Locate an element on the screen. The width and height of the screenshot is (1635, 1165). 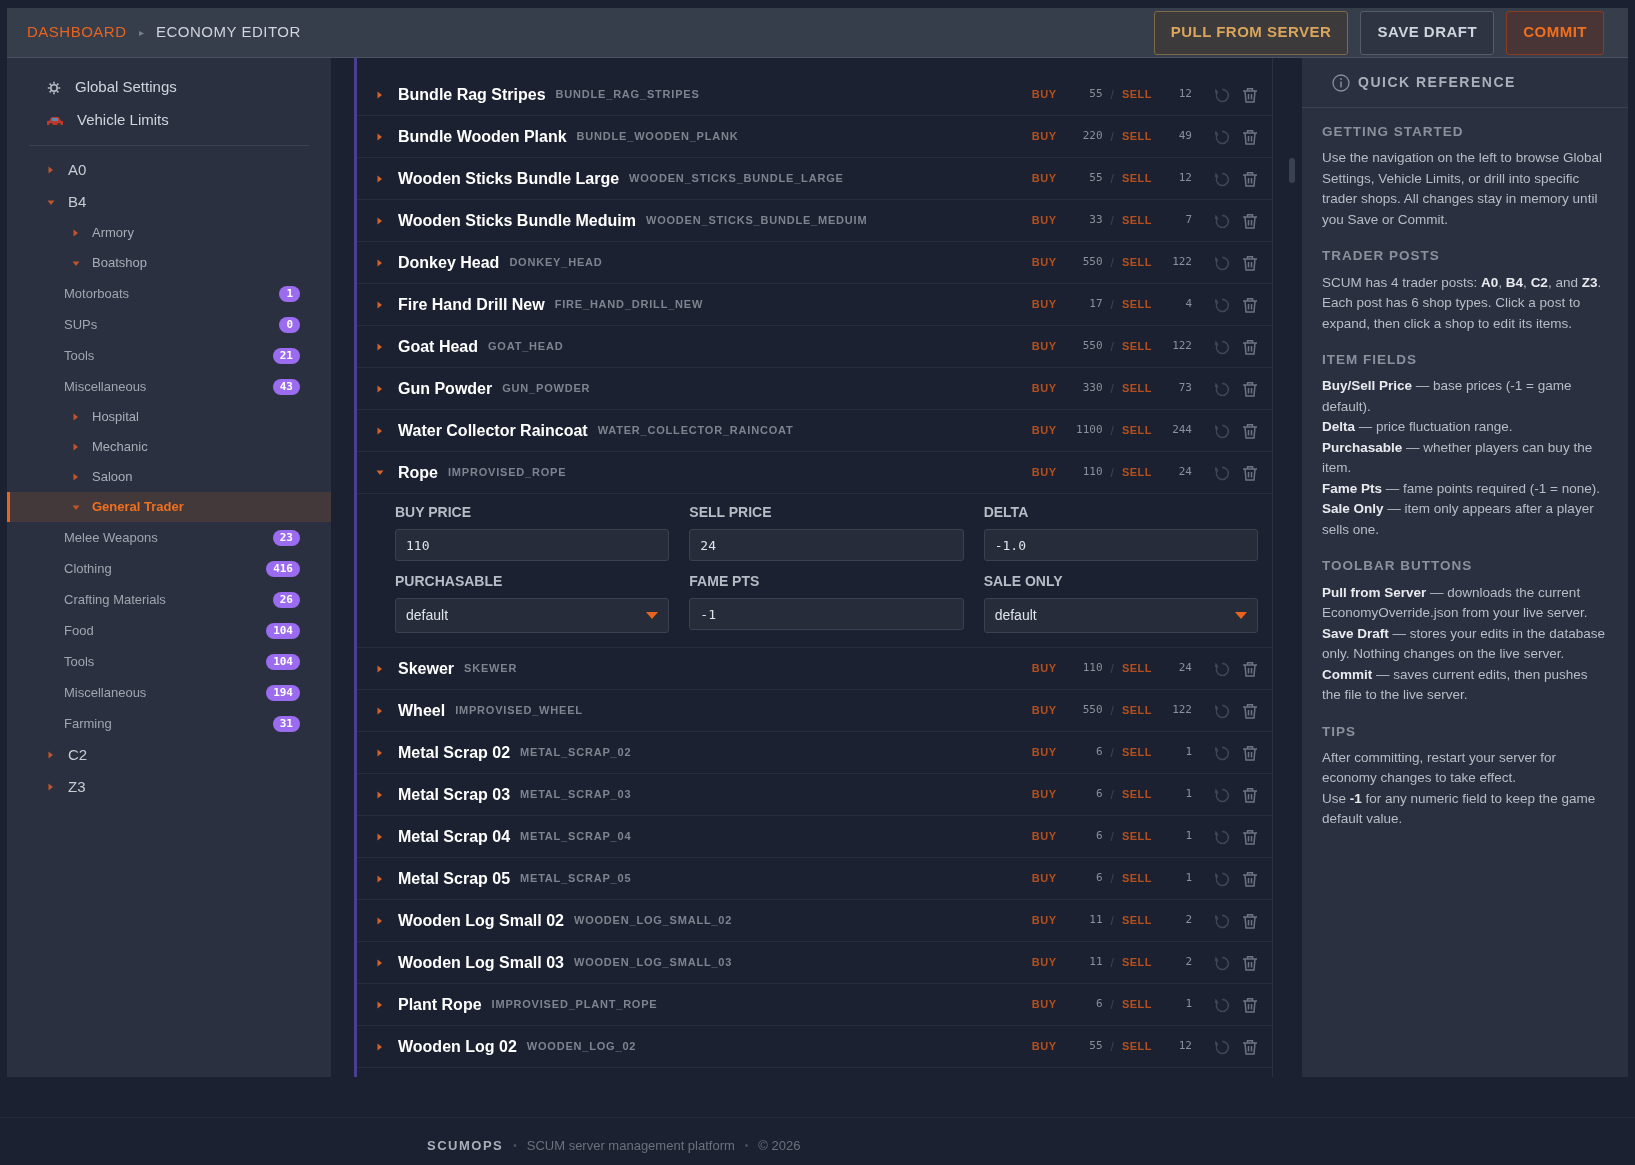
scrollbar-thumb is located at coordinates (1292, 170).